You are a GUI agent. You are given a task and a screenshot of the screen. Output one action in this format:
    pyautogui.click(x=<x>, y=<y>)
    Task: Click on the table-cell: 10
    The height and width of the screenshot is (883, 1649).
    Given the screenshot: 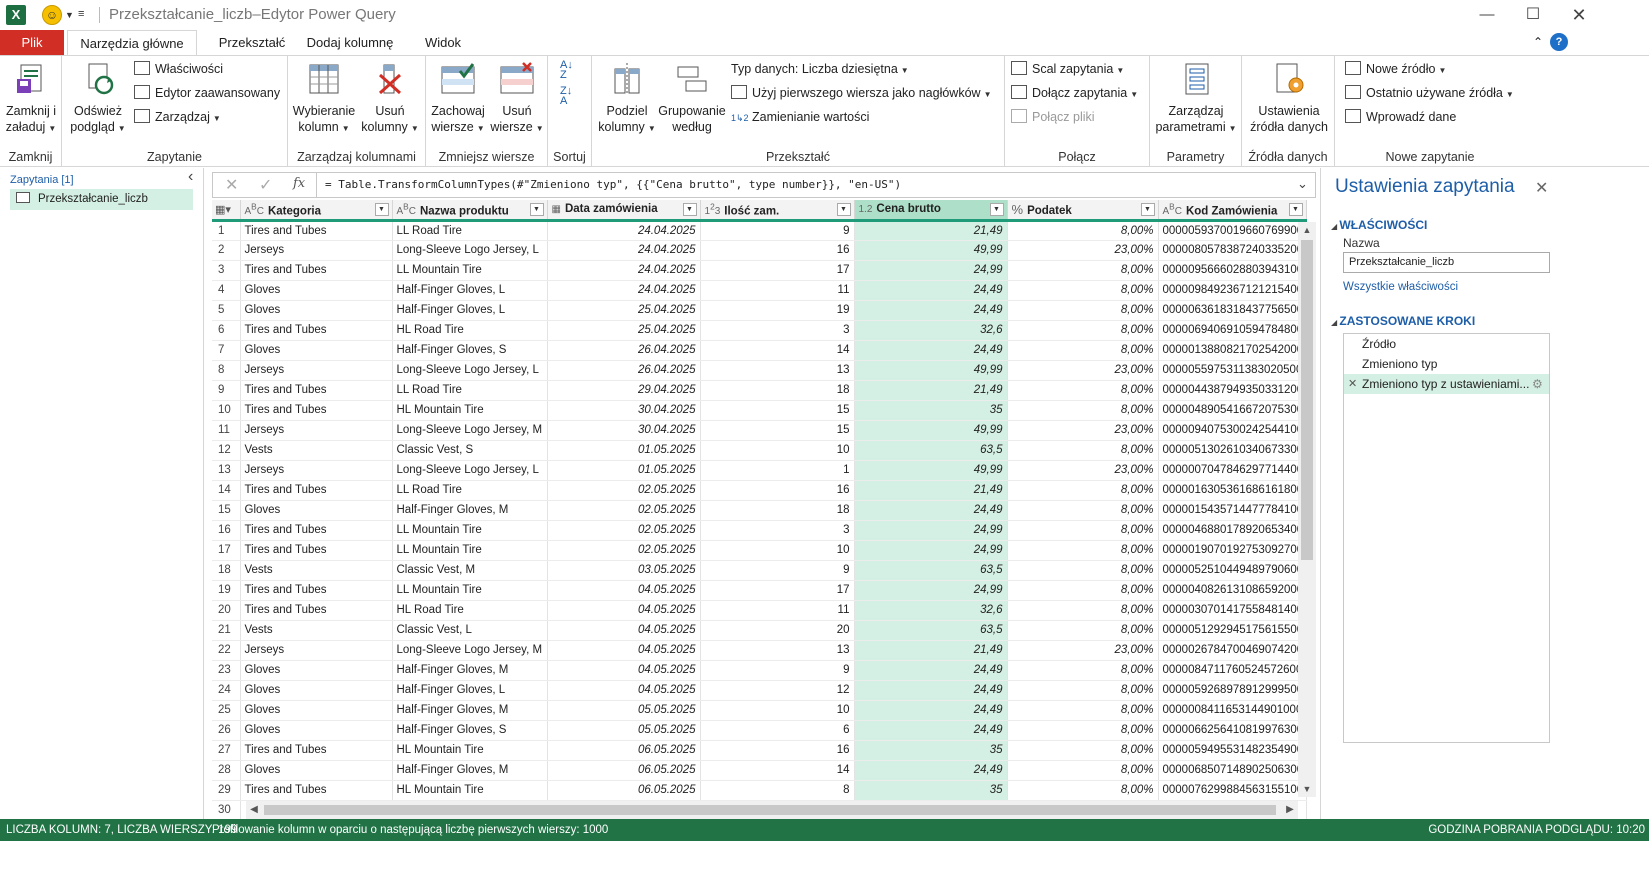 What is the action you would take?
    pyautogui.click(x=777, y=710)
    